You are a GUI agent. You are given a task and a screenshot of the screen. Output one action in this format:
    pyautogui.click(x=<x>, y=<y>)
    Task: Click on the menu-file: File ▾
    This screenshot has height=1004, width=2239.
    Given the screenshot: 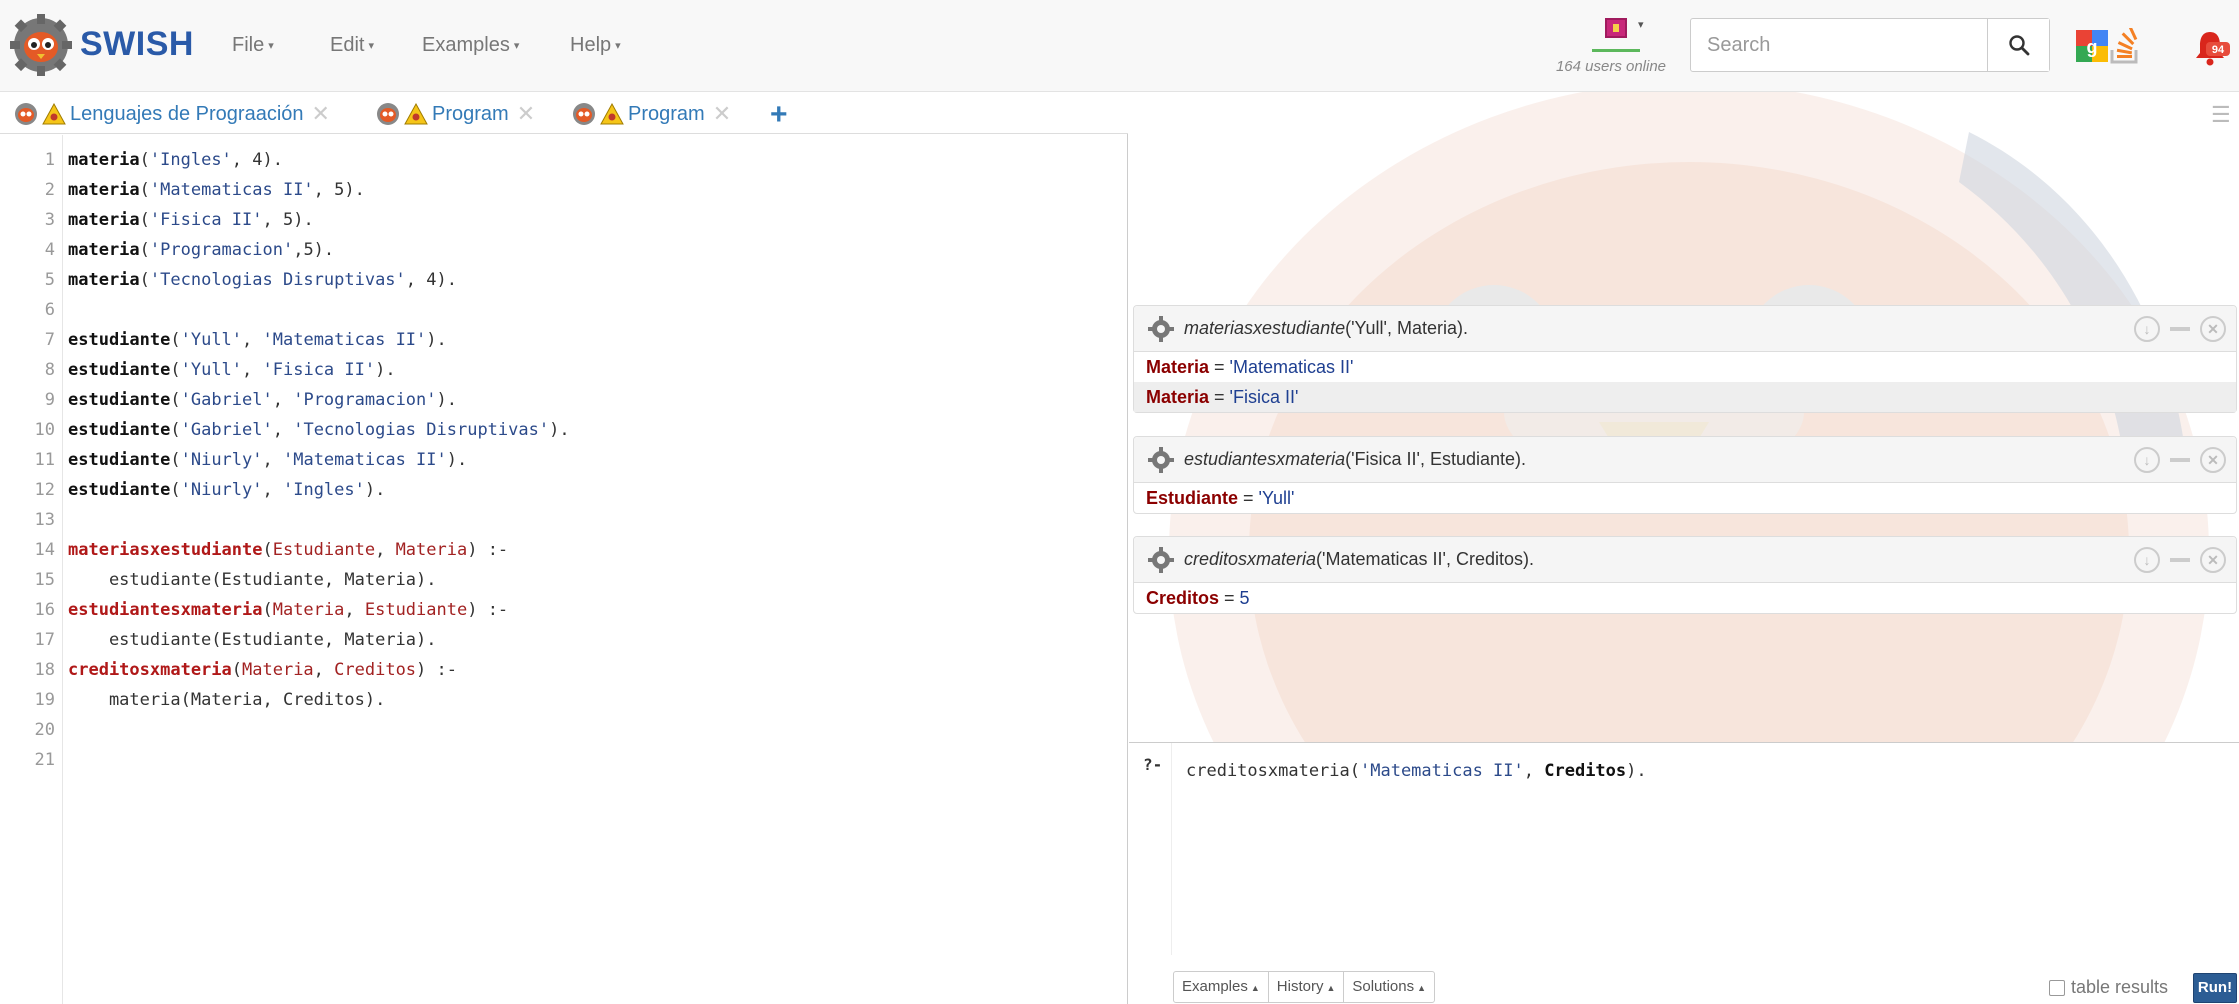 What is the action you would take?
    pyautogui.click(x=253, y=45)
    